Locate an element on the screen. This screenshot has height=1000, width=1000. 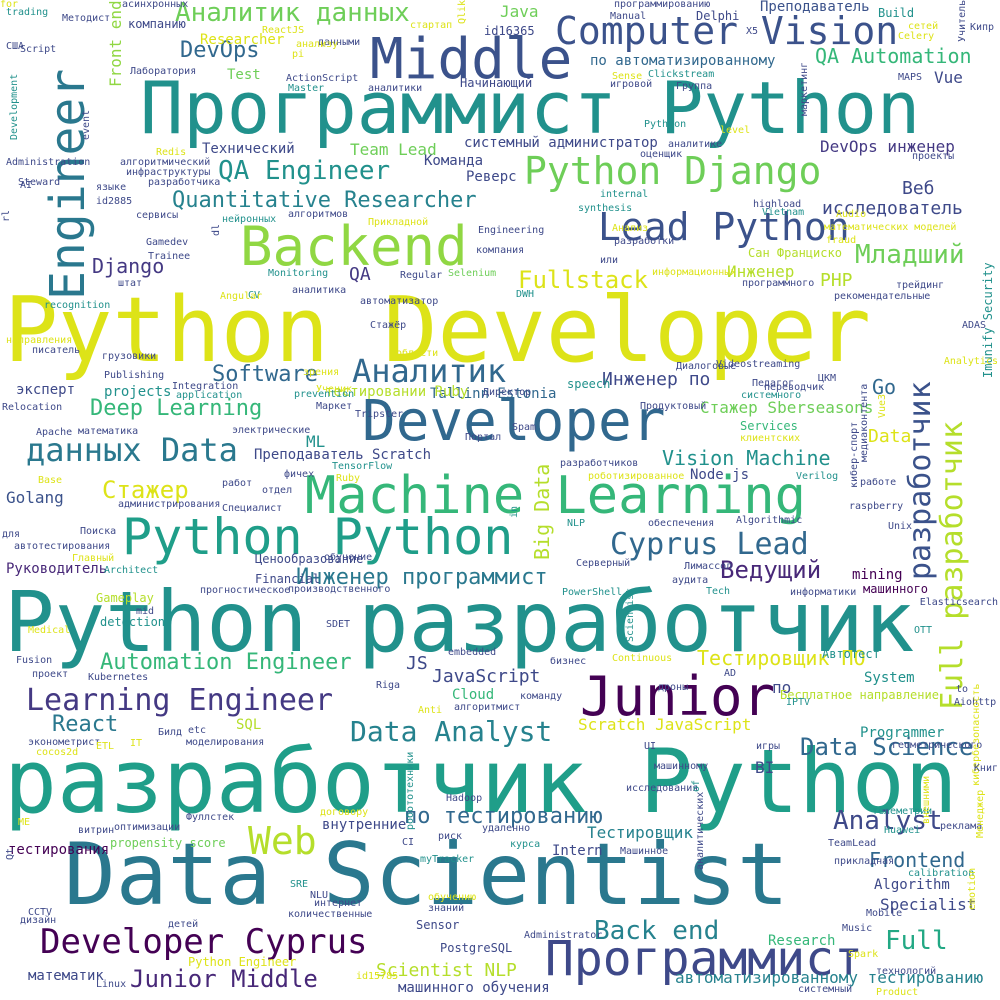
cloud-word: системный администратор is located at coordinates (561, 143).